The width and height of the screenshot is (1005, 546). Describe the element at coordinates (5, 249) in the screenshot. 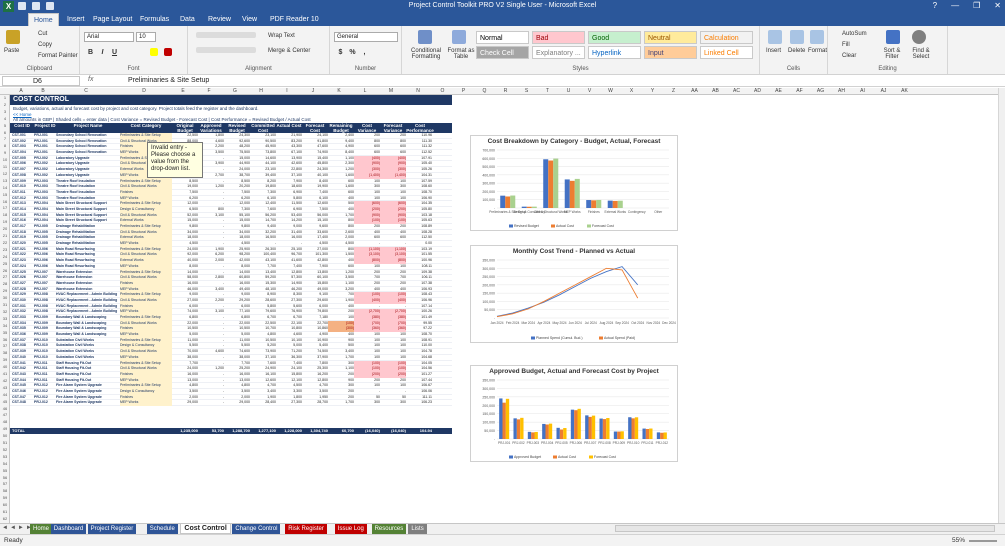

I see `row-header: 23` at that location.